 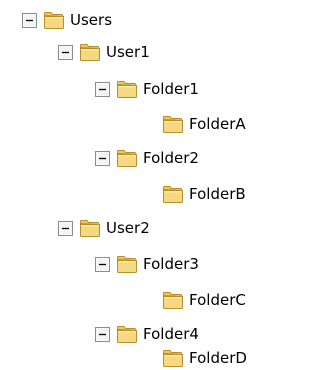 I want to click on tree-node-label: FolderA, so click(x=217, y=124).